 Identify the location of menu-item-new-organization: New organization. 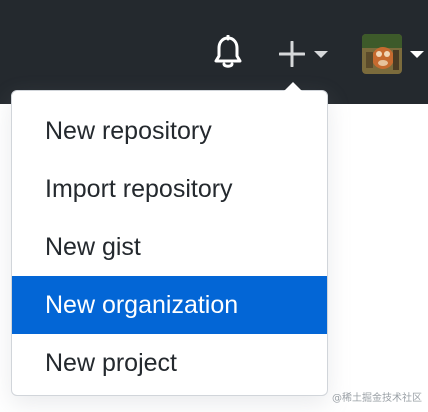
(169, 305).